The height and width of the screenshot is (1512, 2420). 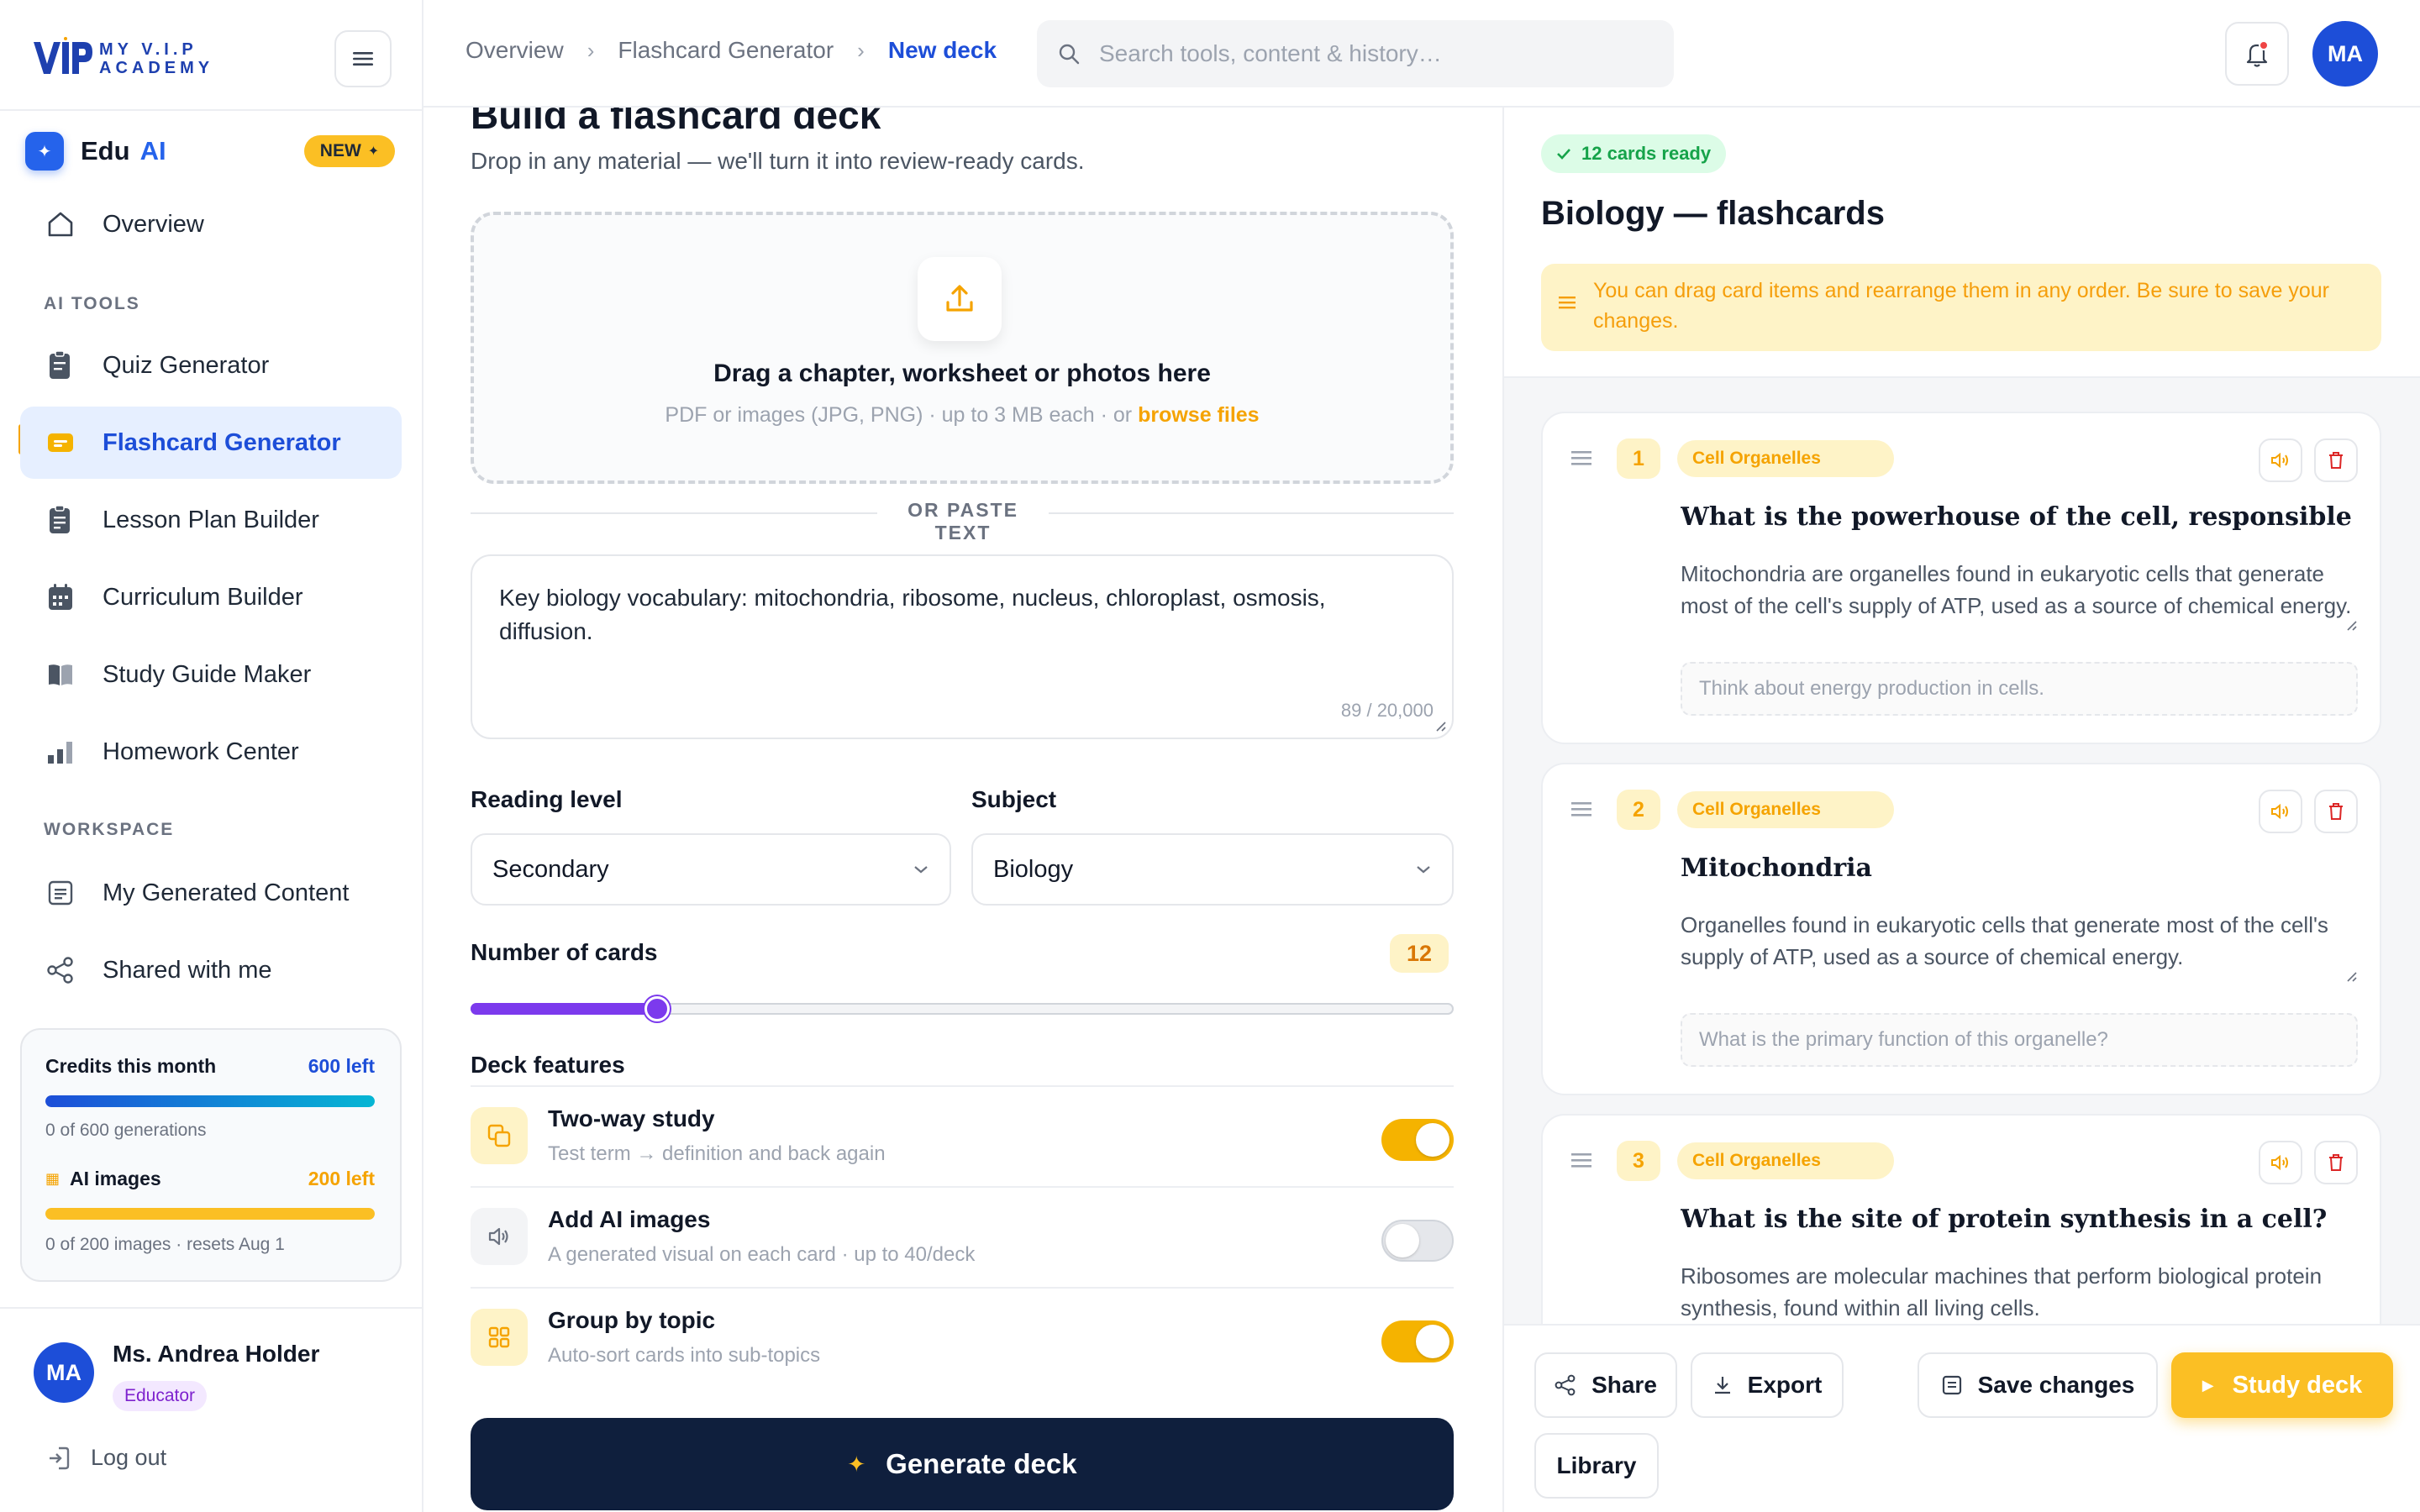 What do you see at coordinates (1070, 54) in the screenshot?
I see `search-icon` at bounding box center [1070, 54].